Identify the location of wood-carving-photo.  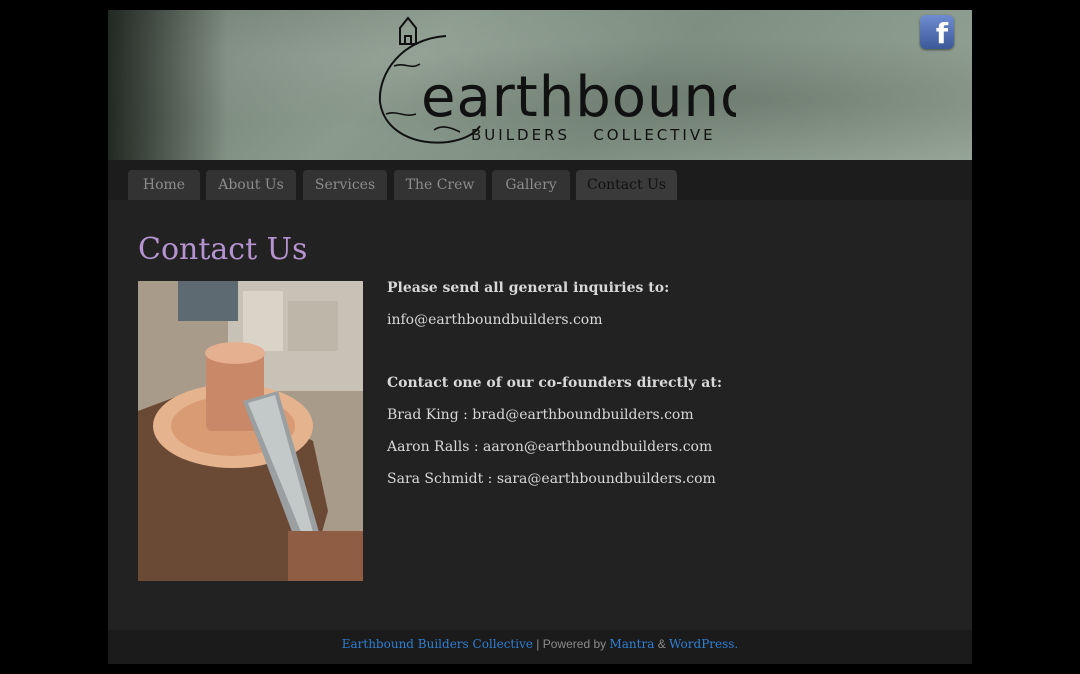
(250, 431).